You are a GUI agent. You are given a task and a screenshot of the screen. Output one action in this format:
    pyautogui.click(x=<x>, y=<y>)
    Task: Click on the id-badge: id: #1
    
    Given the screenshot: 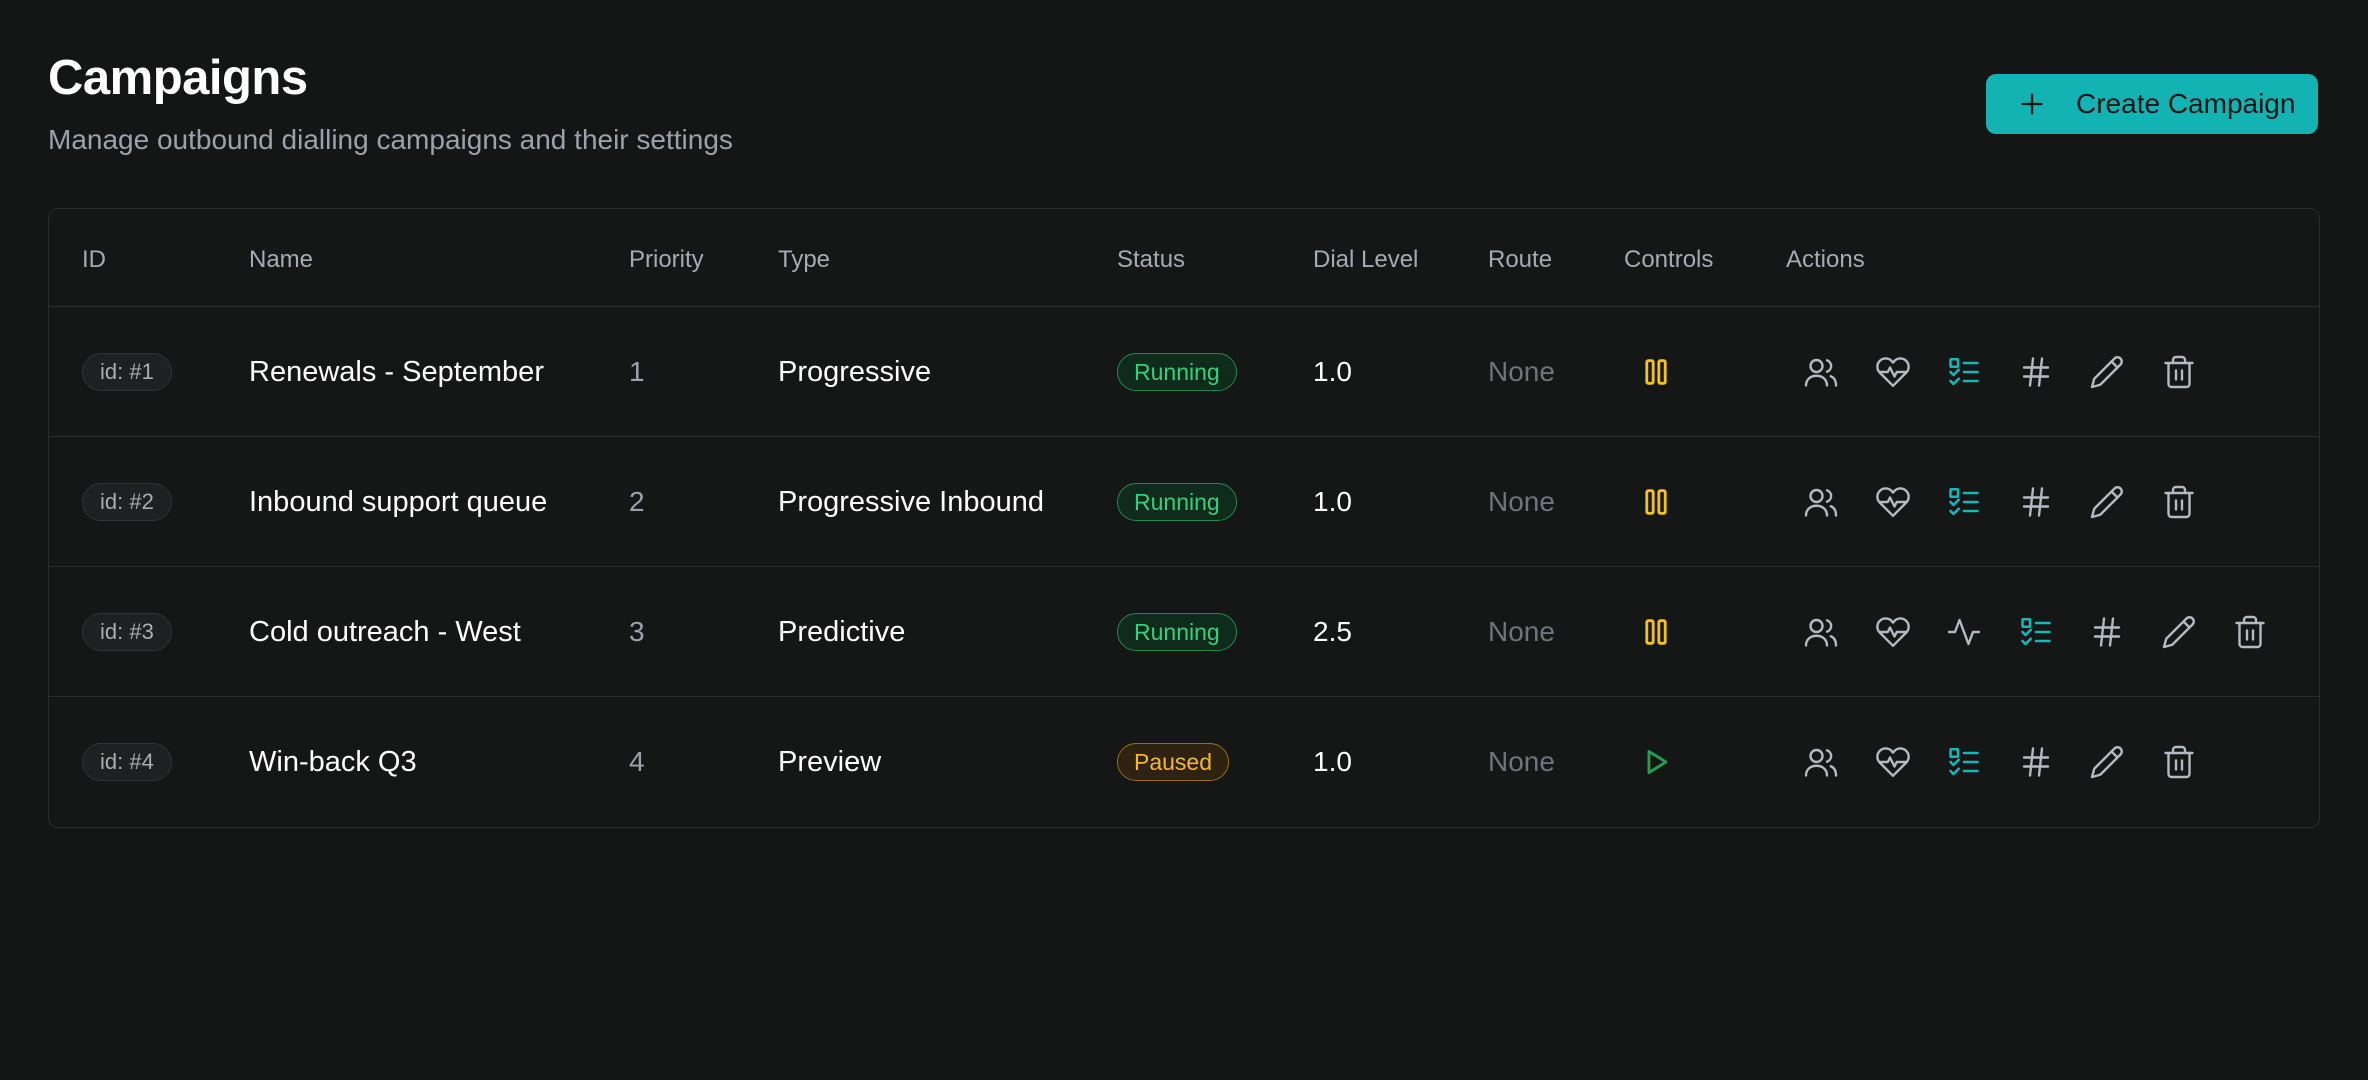 What is the action you would take?
    pyautogui.click(x=127, y=372)
    